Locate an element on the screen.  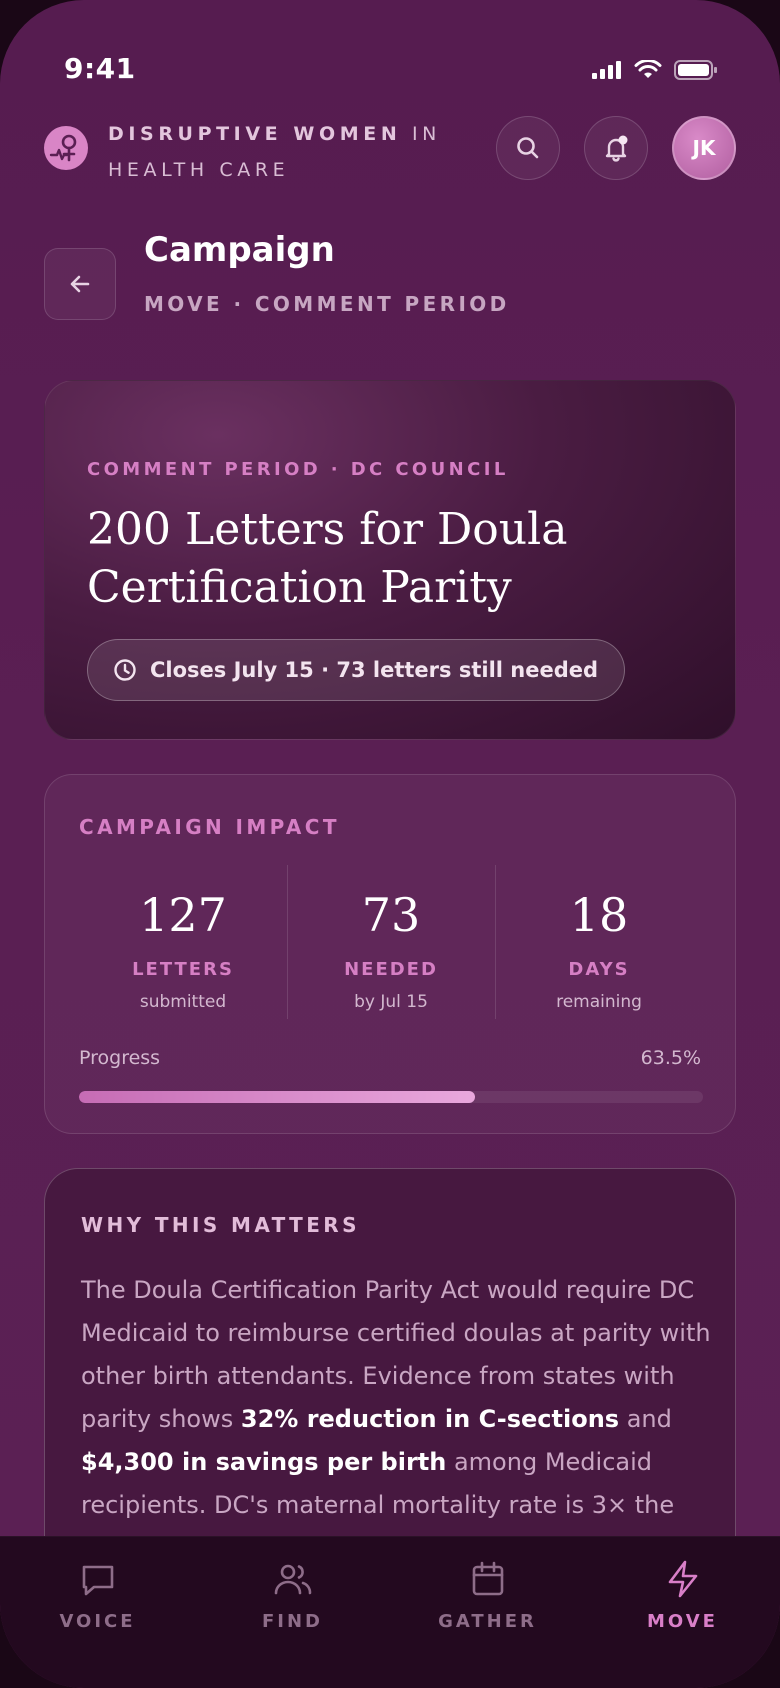
brand-name-line2: HEALTH CARE is located at coordinates (199, 170).